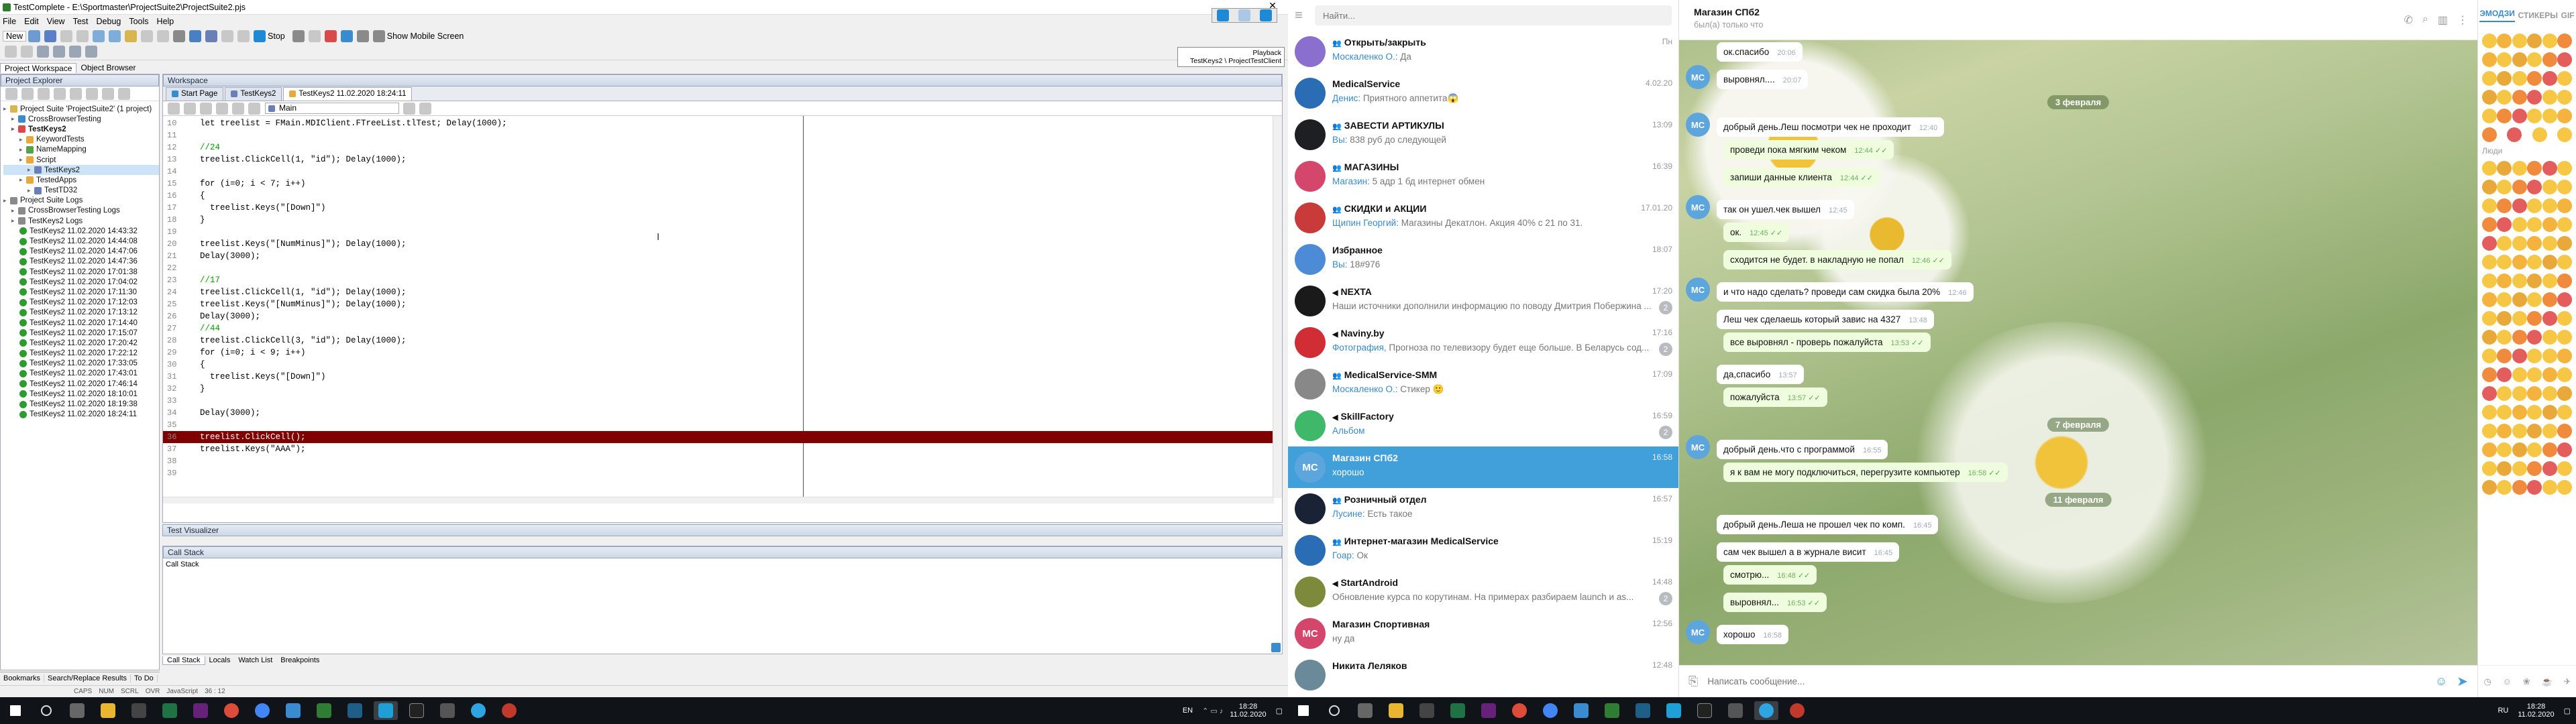 This screenshot has height=724, width=2576. I want to click on menu-item-debug: Debug, so click(109, 21).